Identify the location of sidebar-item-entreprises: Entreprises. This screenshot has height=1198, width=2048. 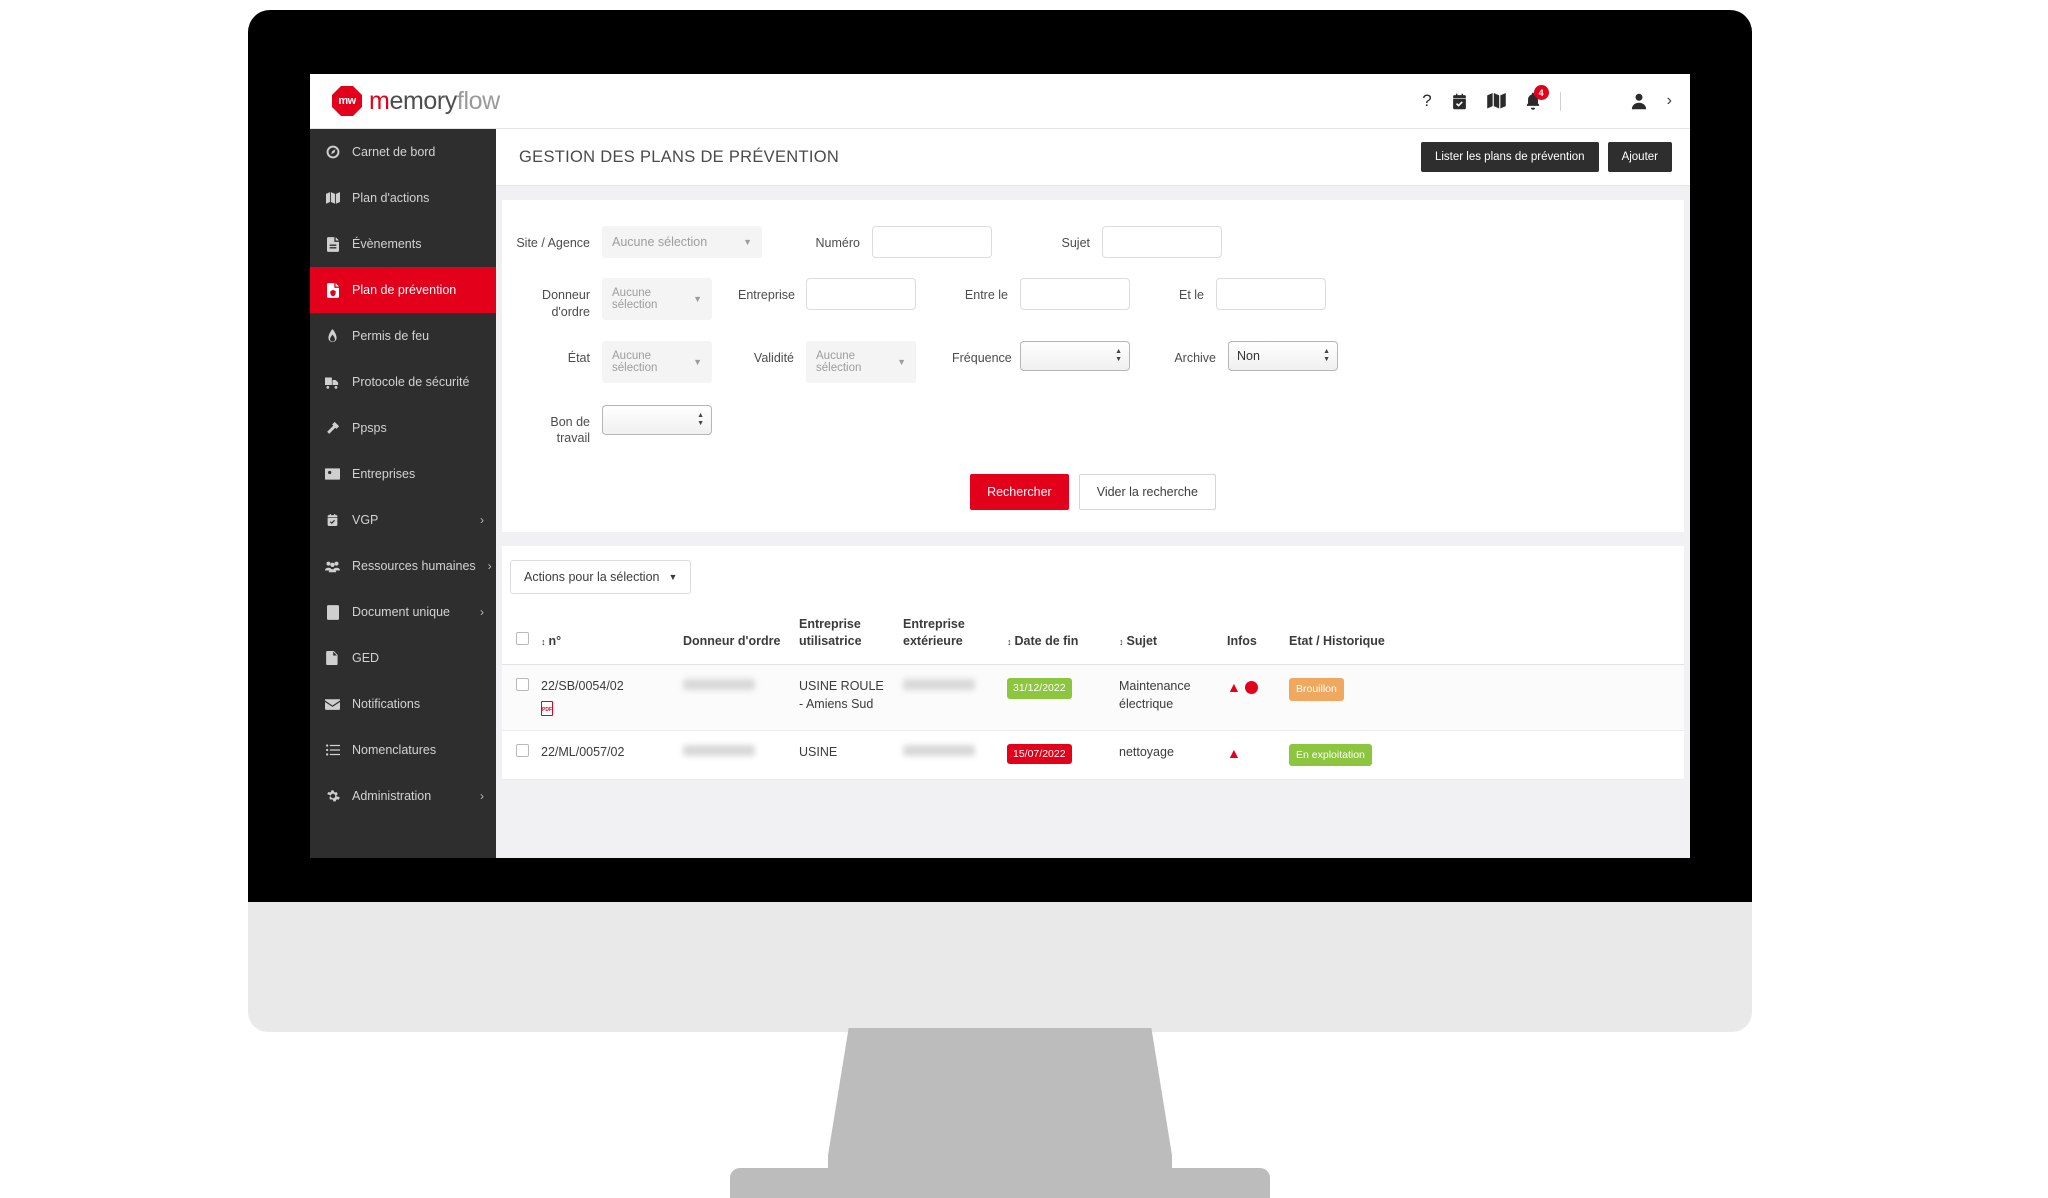
(403, 474).